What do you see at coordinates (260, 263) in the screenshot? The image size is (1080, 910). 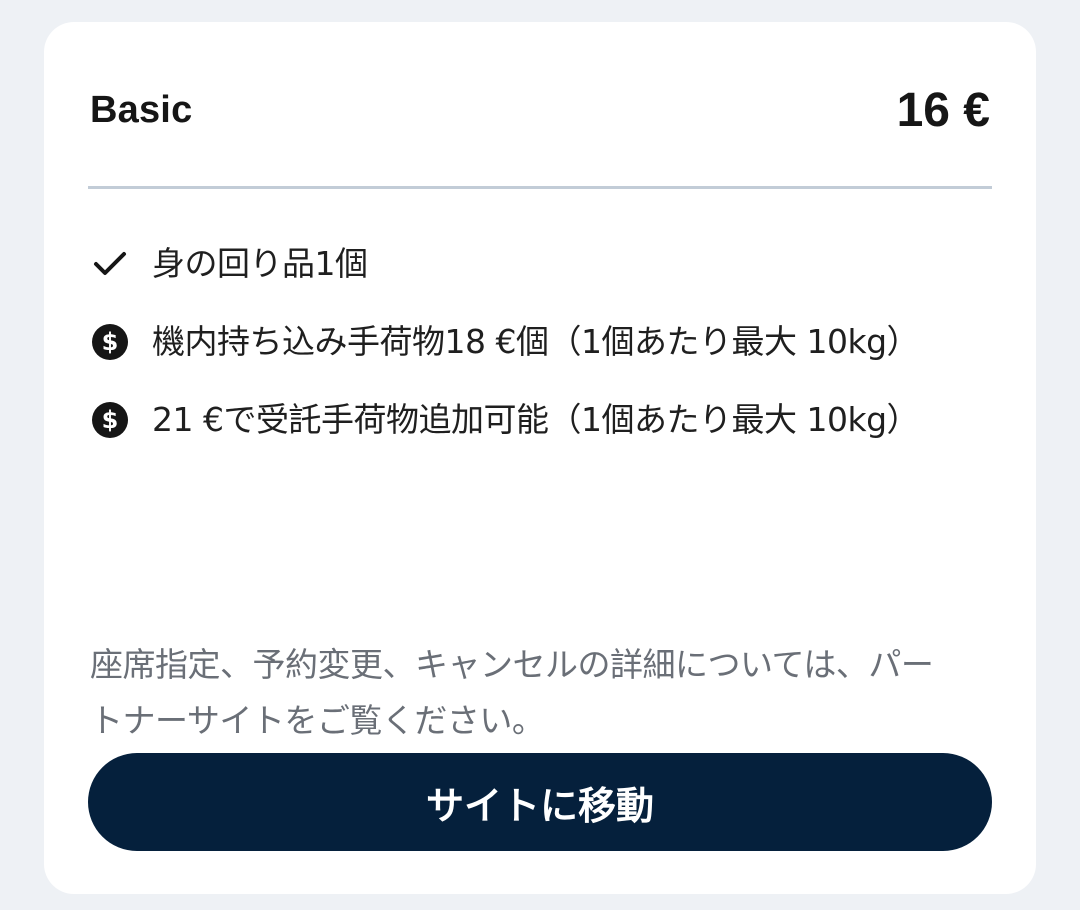 I see `feature-text: 身の回り品1個` at bounding box center [260, 263].